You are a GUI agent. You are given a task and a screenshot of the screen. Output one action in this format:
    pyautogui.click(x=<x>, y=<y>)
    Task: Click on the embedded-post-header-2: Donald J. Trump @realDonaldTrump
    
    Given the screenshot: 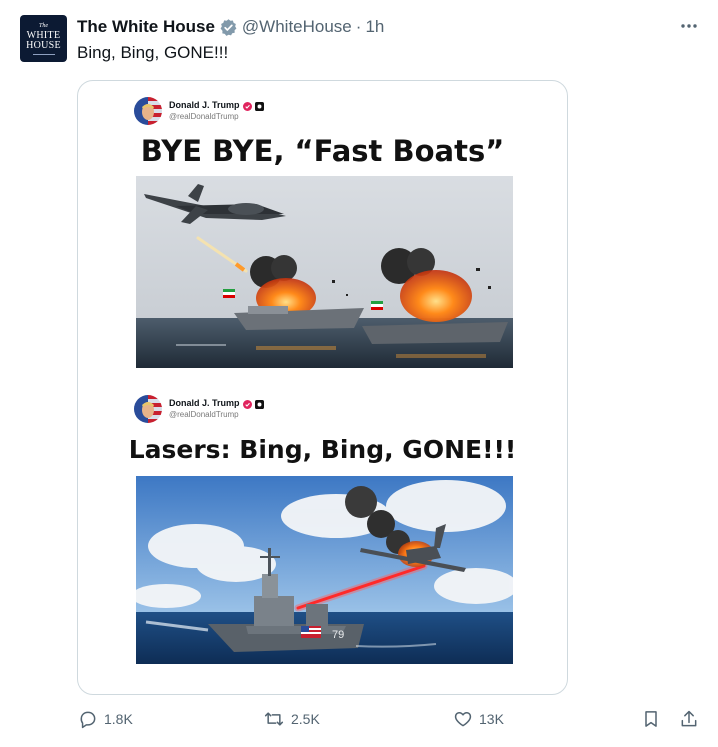 What is the action you would take?
    pyautogui.click(x=199, y=409)
    